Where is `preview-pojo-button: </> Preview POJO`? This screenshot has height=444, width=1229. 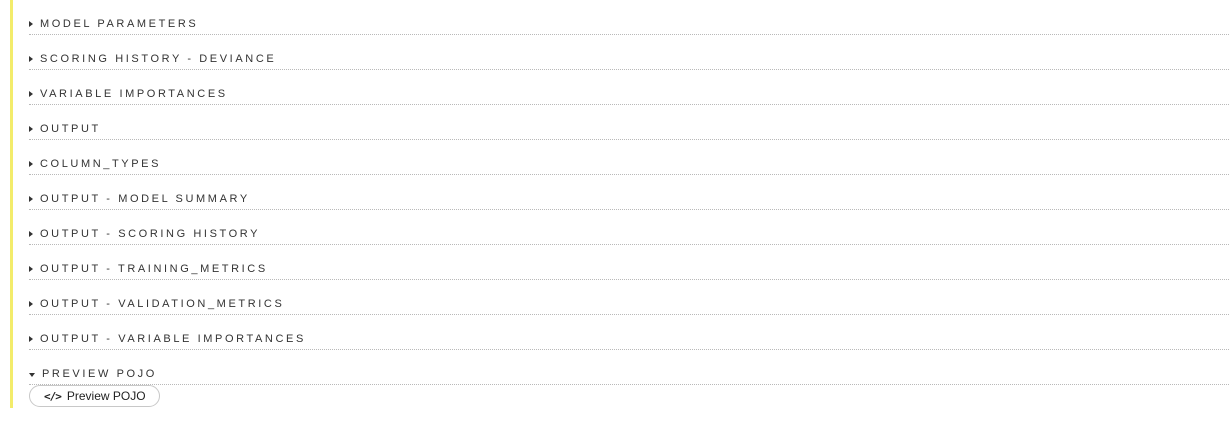 preview-pojo-button: </> Preview POJO is located at coordinates (94, 396).